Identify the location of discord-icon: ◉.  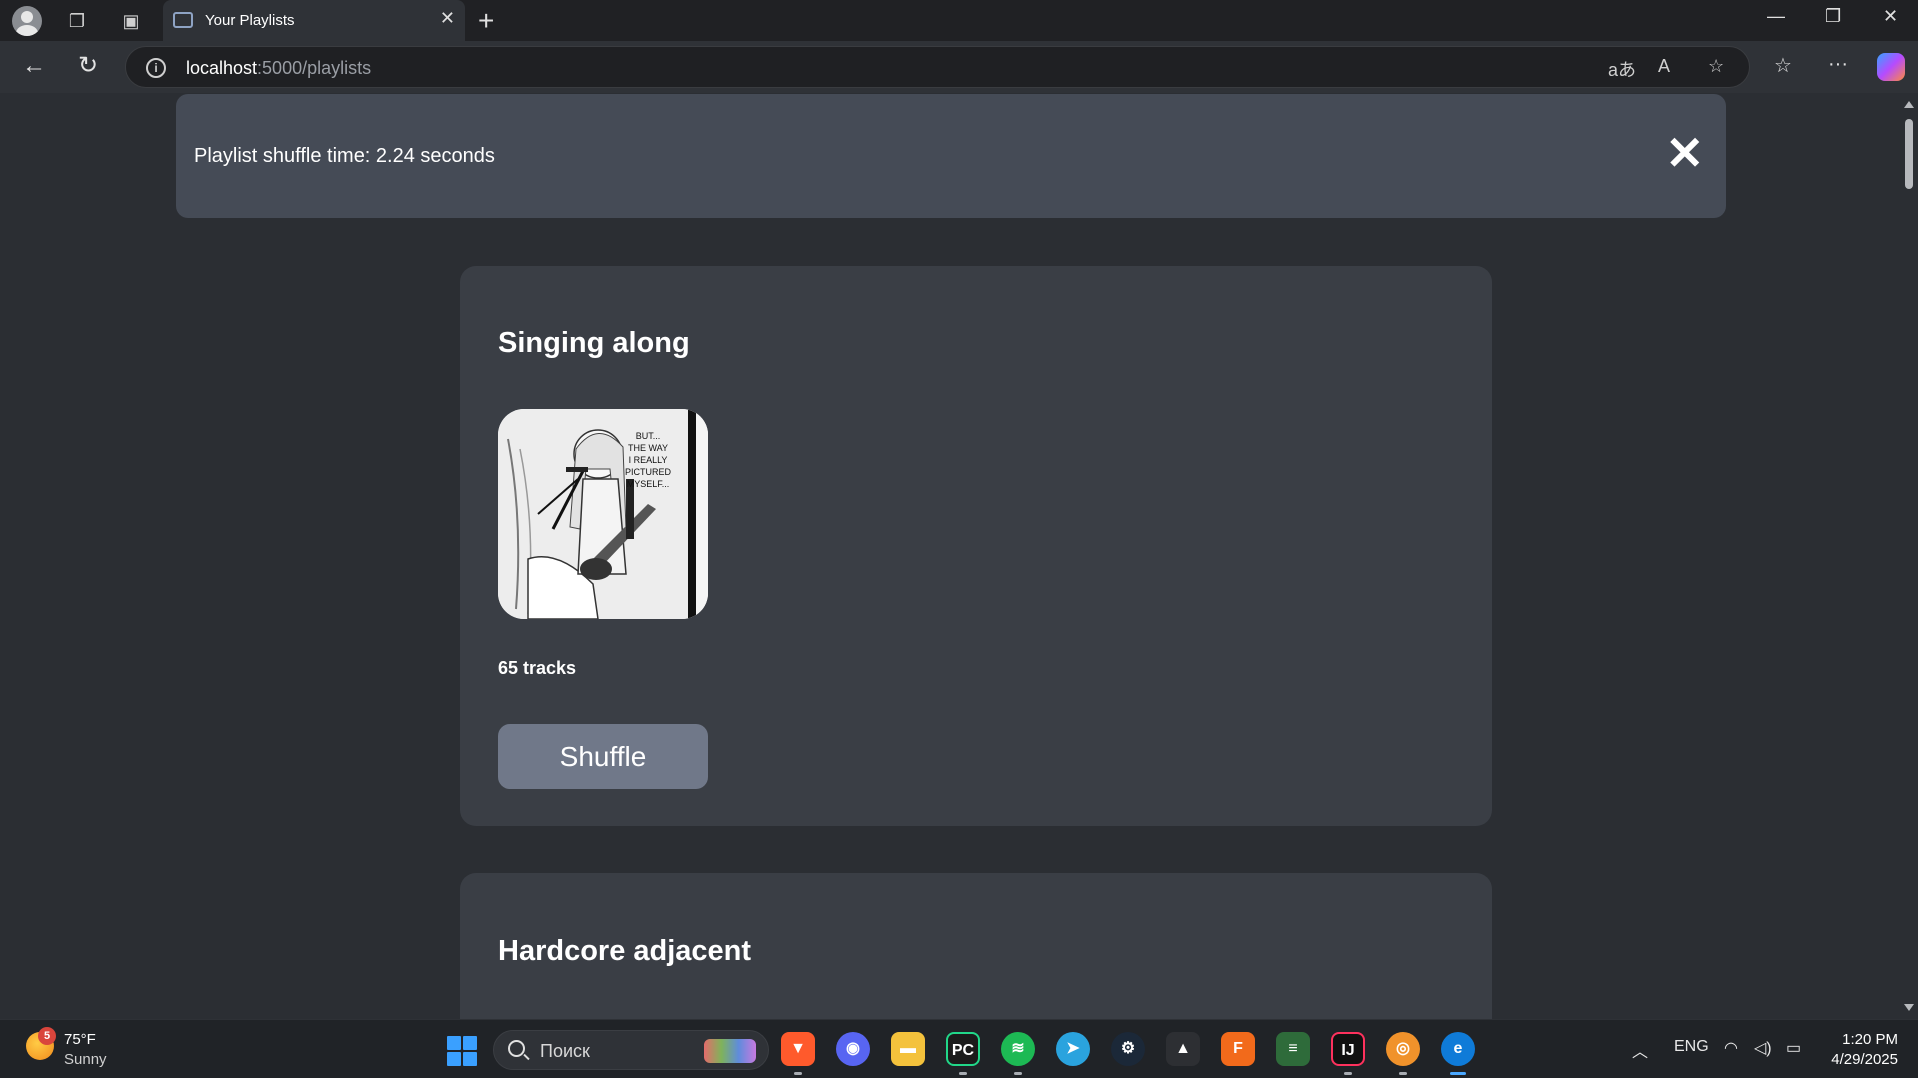
(853, 1049).